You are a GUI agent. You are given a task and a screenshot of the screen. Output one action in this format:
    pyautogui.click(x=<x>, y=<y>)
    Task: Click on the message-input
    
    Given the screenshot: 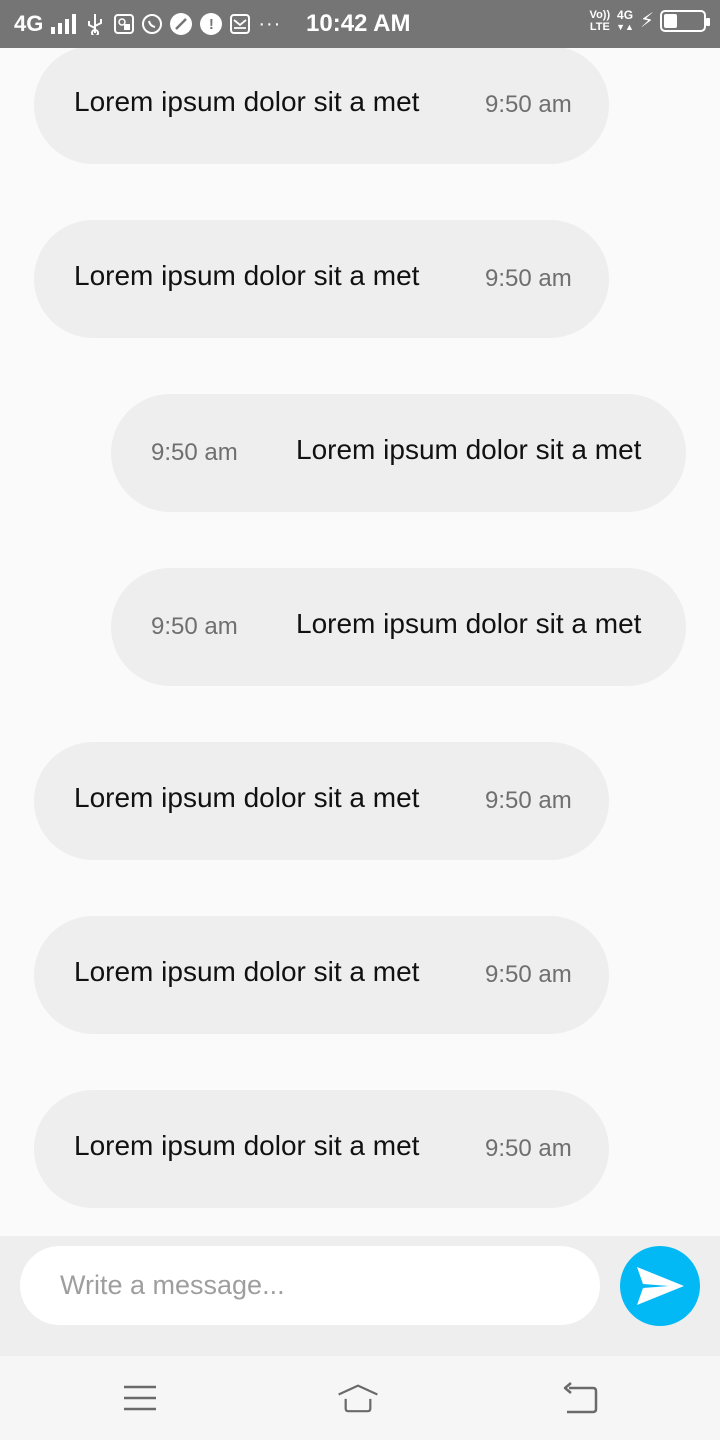 What is the action you would take?
    pyautogui.click(x=310, y=1285)
    